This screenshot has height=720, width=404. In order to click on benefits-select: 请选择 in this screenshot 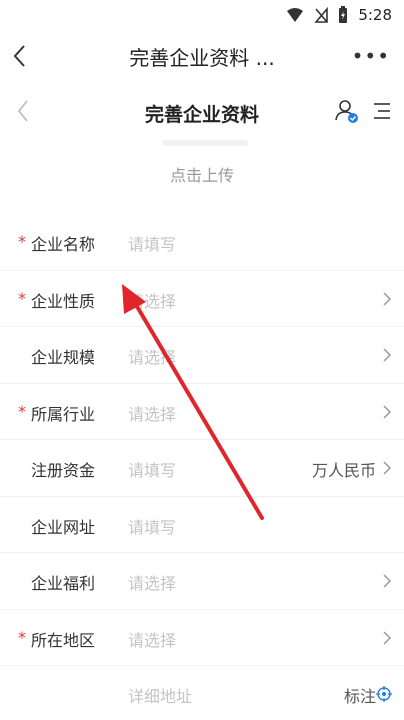, I will do `click(152, 582)`.